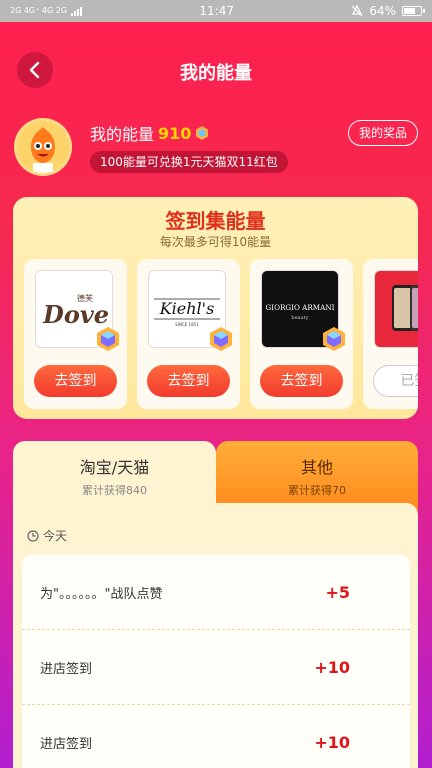  Describe the element at coordinates (55, 536) in the screenshot. I see `date-label: 今天` at that location.